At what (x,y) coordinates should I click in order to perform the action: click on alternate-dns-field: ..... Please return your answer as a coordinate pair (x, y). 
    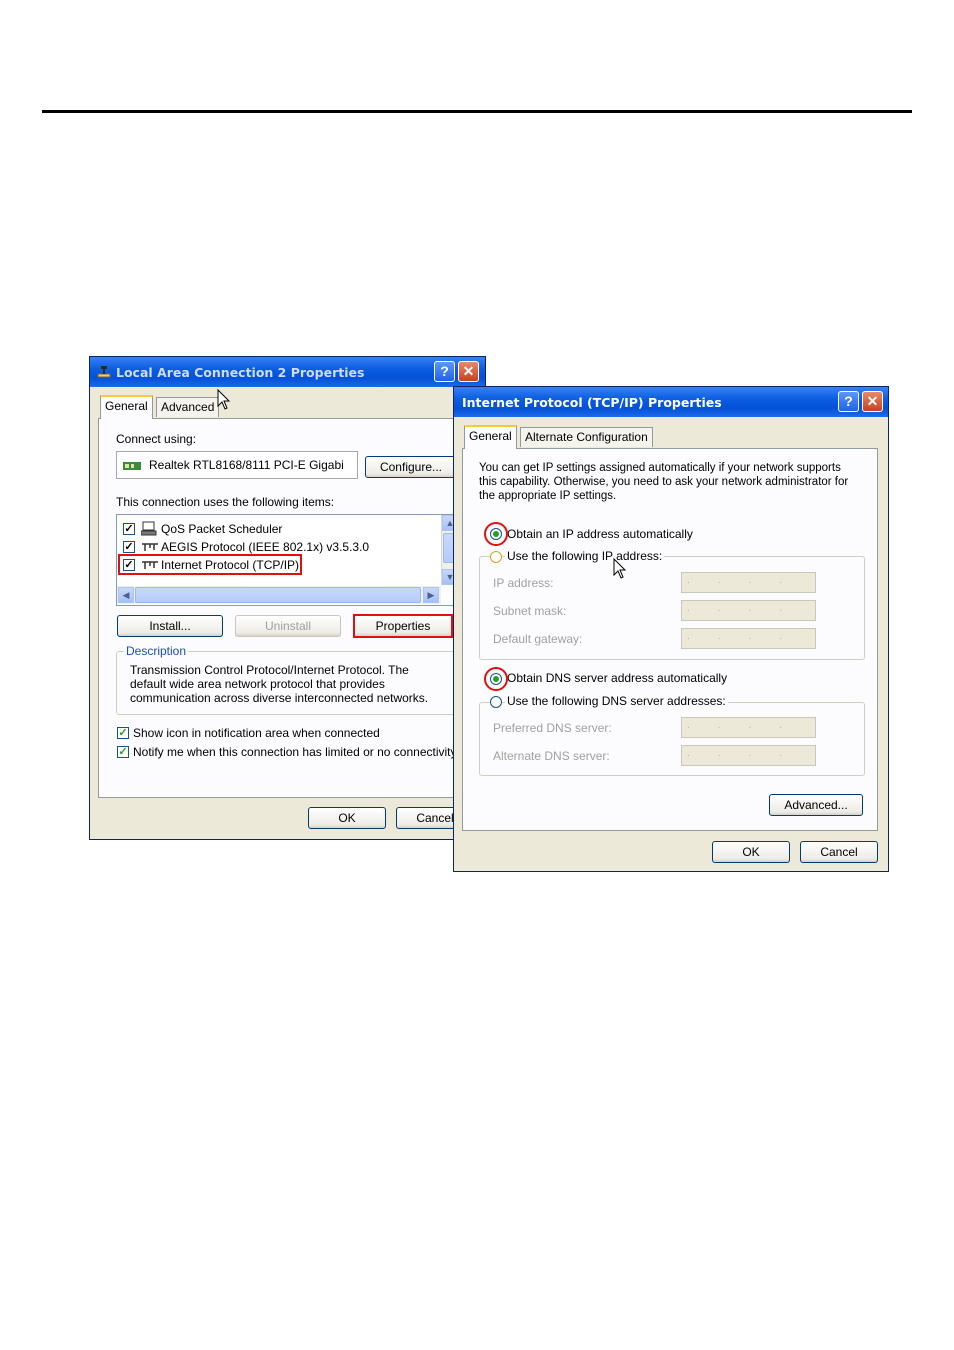
    Looking at the image, I should click on (748, 755).